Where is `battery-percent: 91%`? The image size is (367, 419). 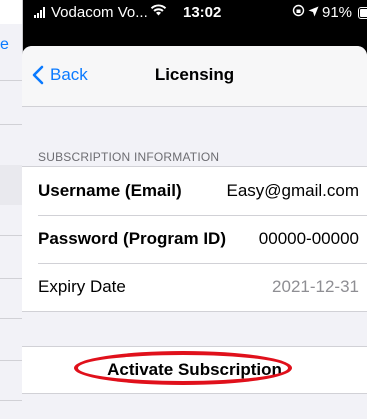 battery-percent: 91% is located at coordinates (337, 12).